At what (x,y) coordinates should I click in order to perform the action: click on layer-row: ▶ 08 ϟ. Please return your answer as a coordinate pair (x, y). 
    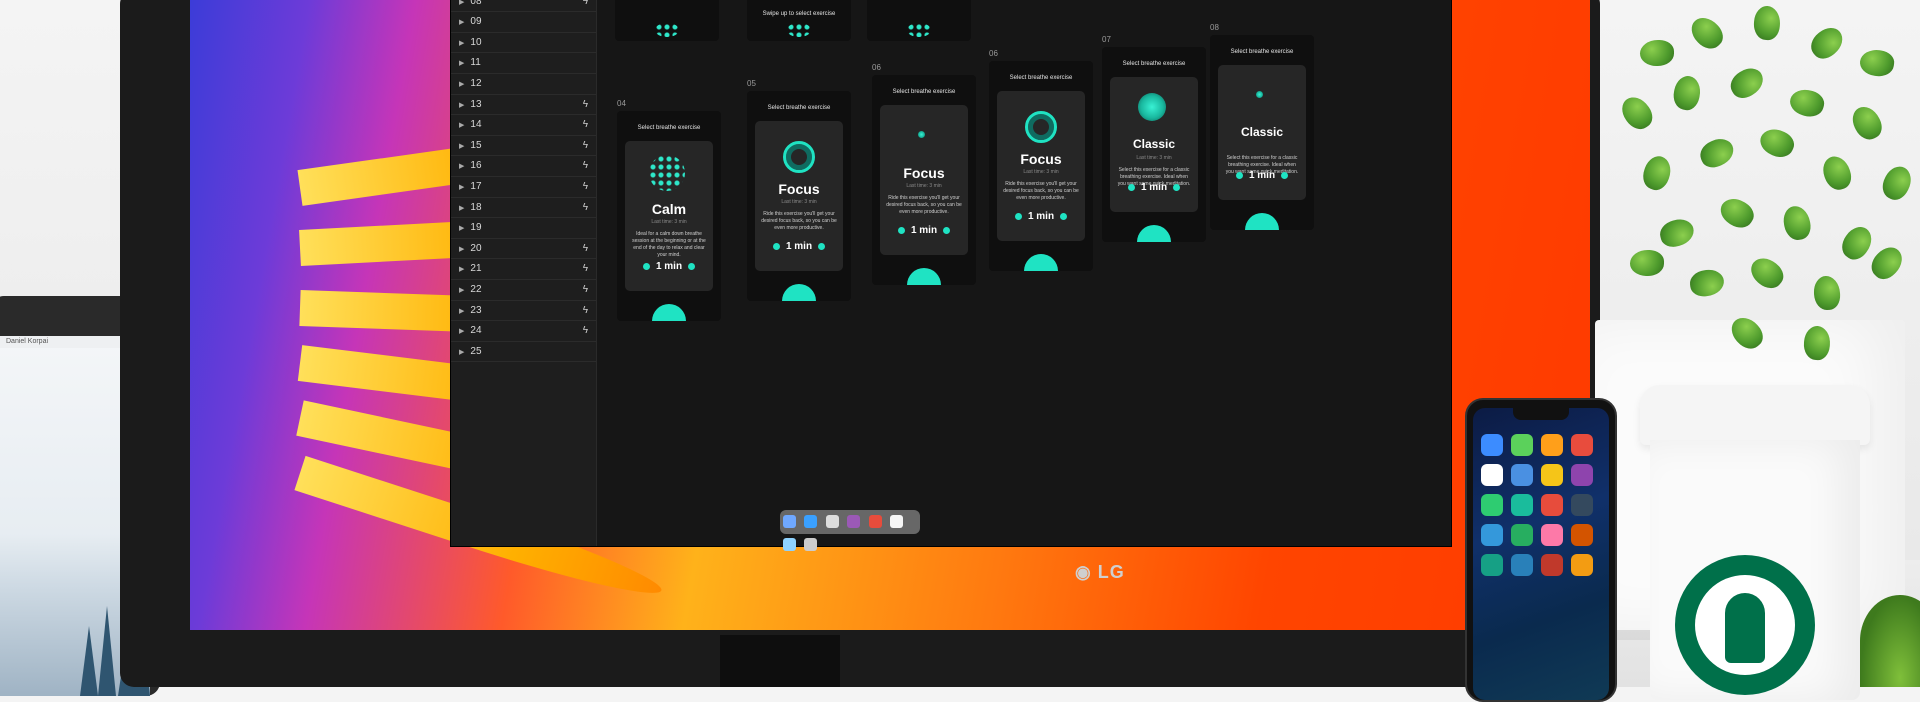
    Looking at the image, I should click on (523, 6).